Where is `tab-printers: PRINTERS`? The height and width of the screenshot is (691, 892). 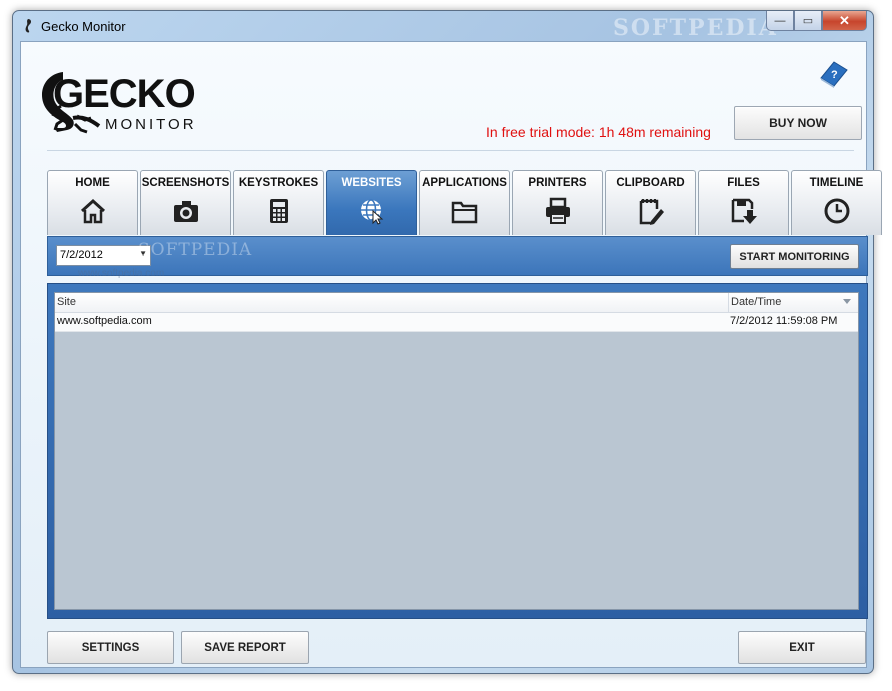
tab-printers: PRINTERS is located at coordinates (557, 202).